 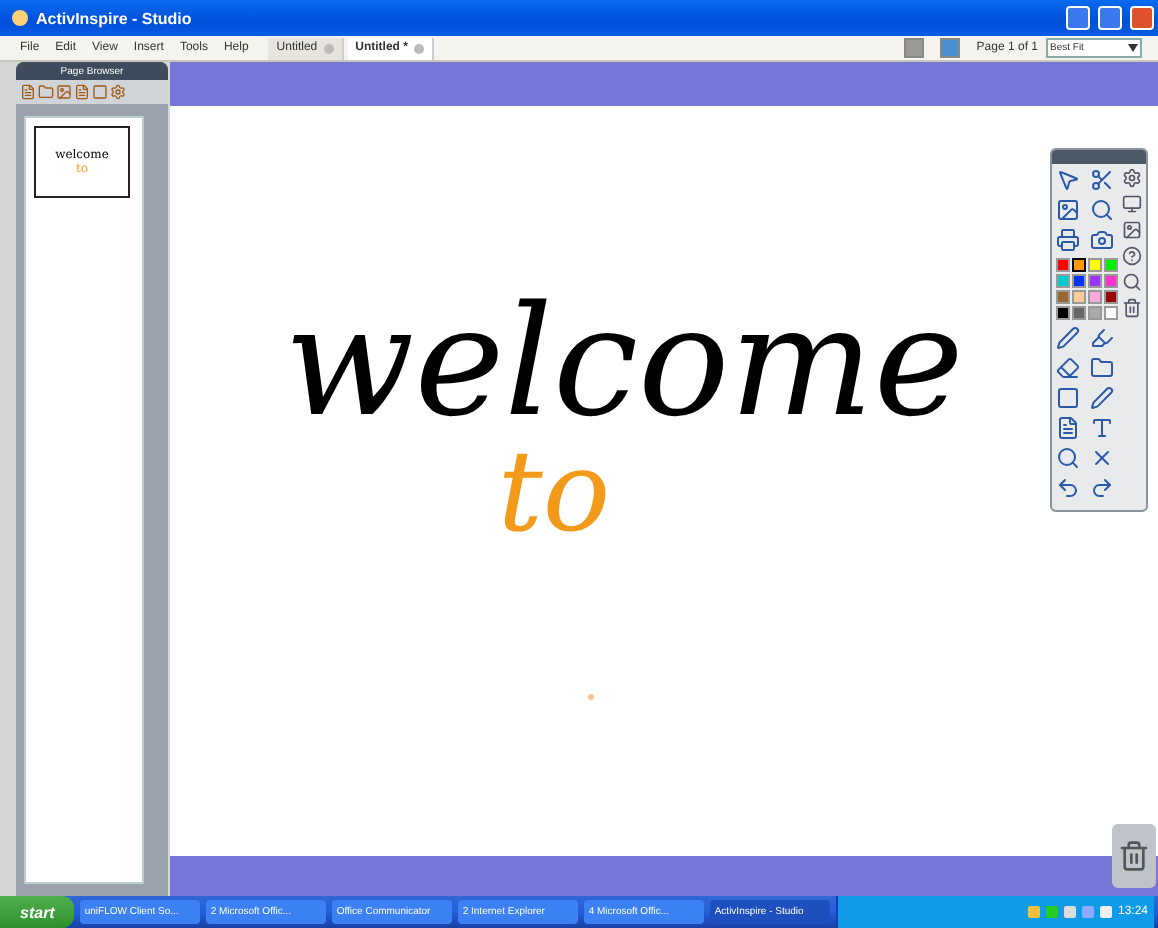 I want to click on square-icon, so click(x=1070, y=398).